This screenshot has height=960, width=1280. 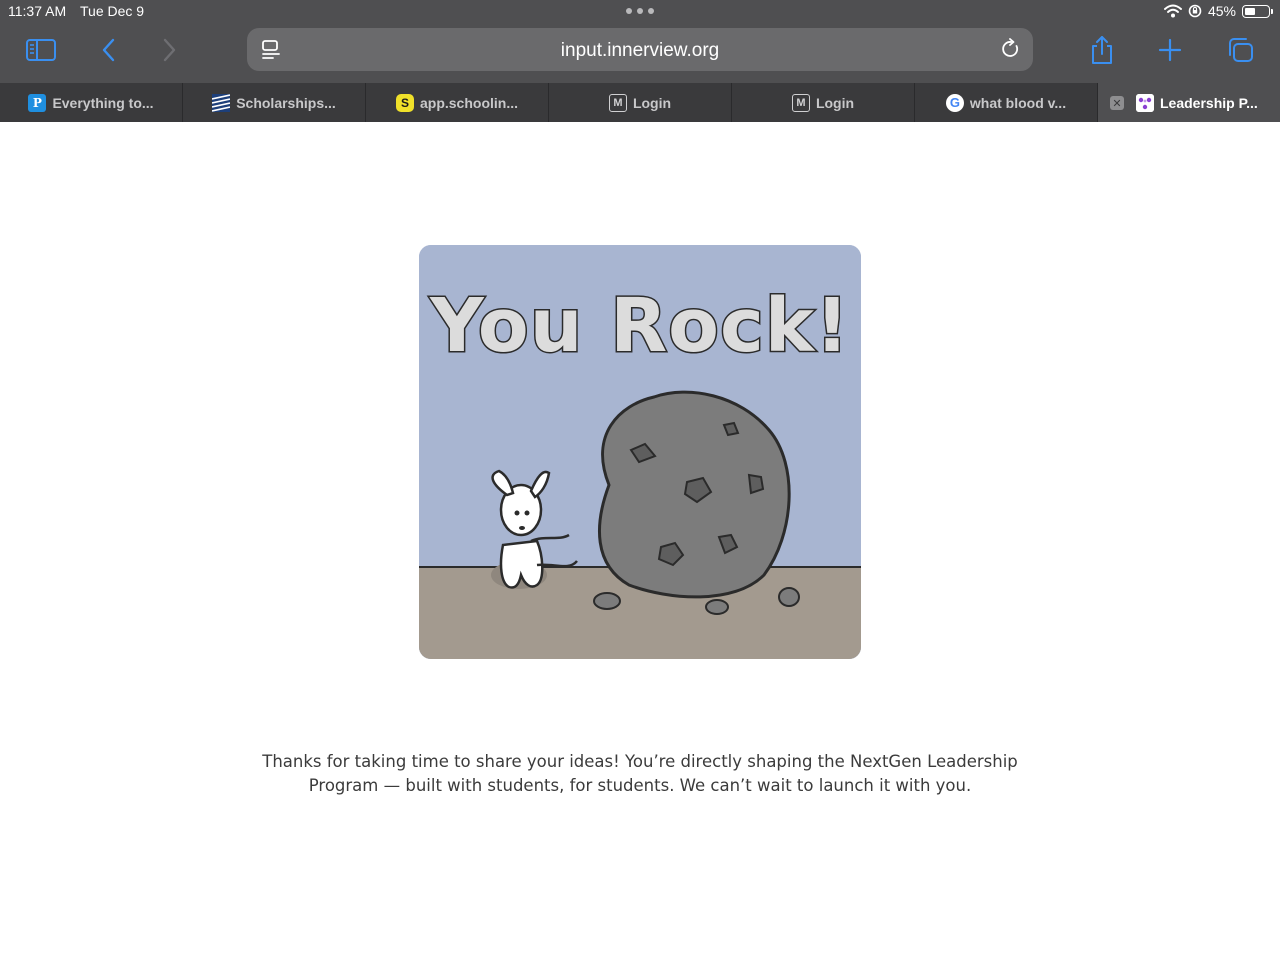 I want to click on browser-toolbar: input.innerview.org, so click(x=640, y=53).